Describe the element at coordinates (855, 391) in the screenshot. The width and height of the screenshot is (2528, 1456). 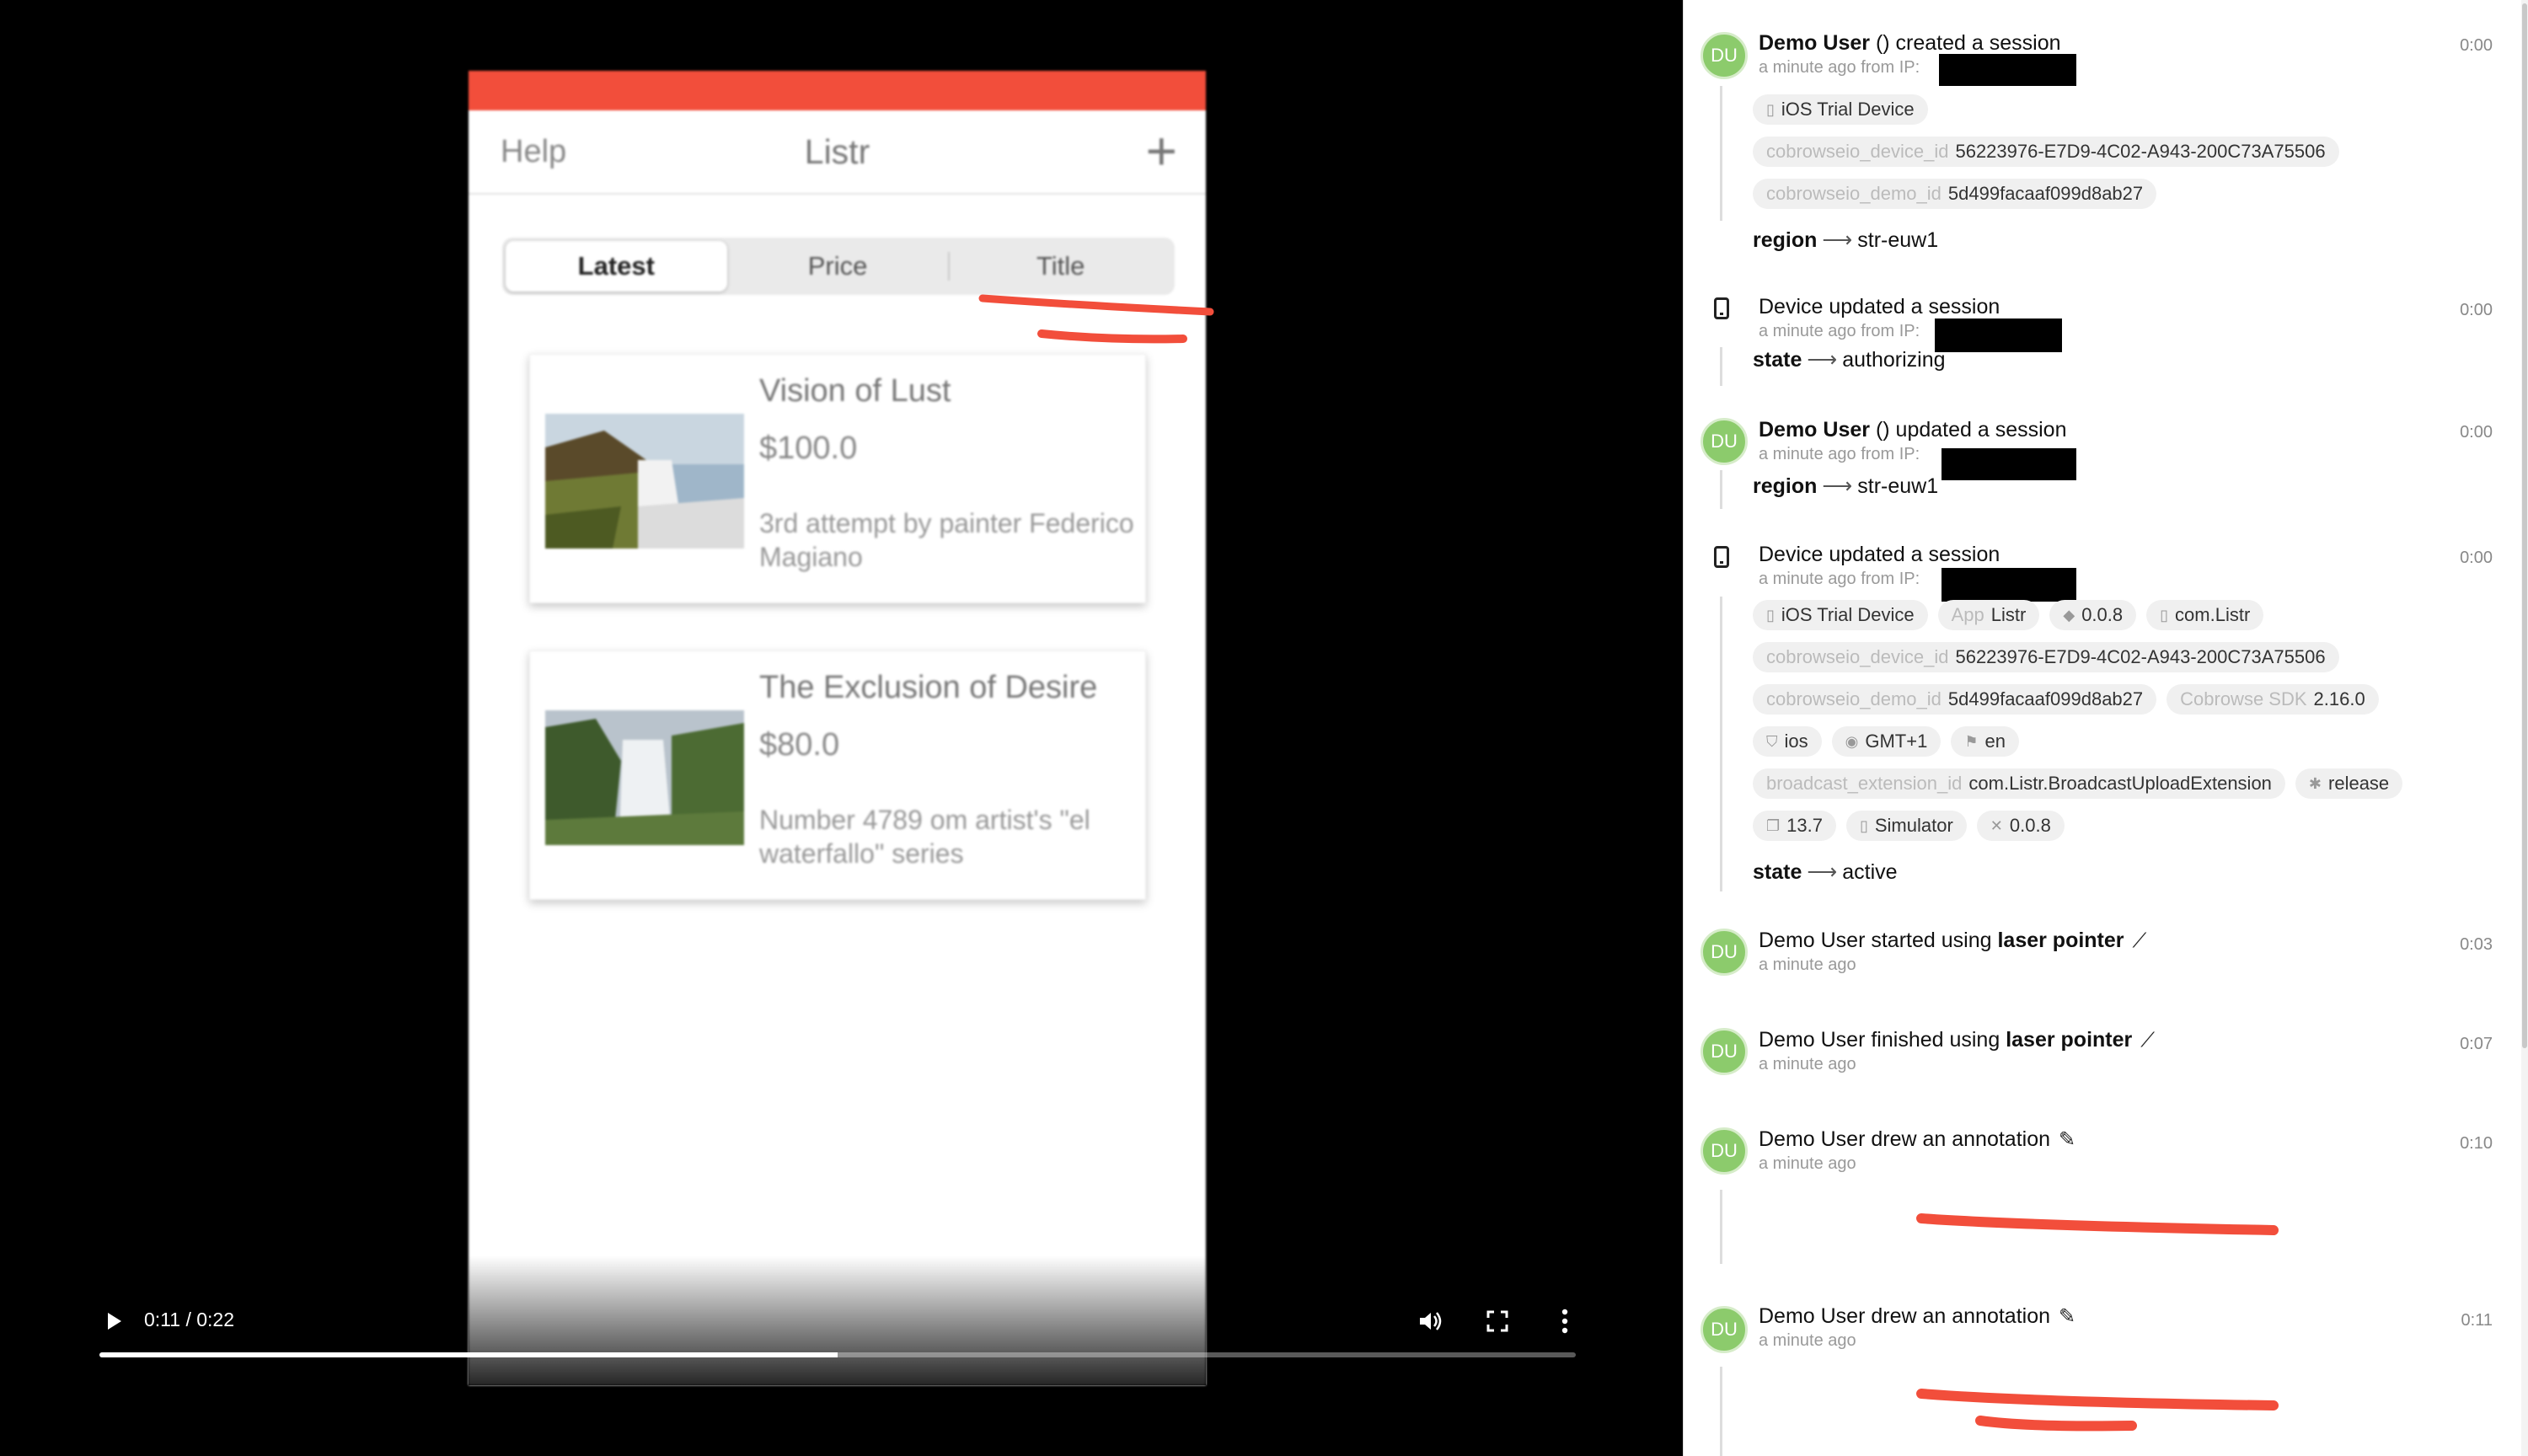
I see `listing-title: Vision of Lust` at that location.